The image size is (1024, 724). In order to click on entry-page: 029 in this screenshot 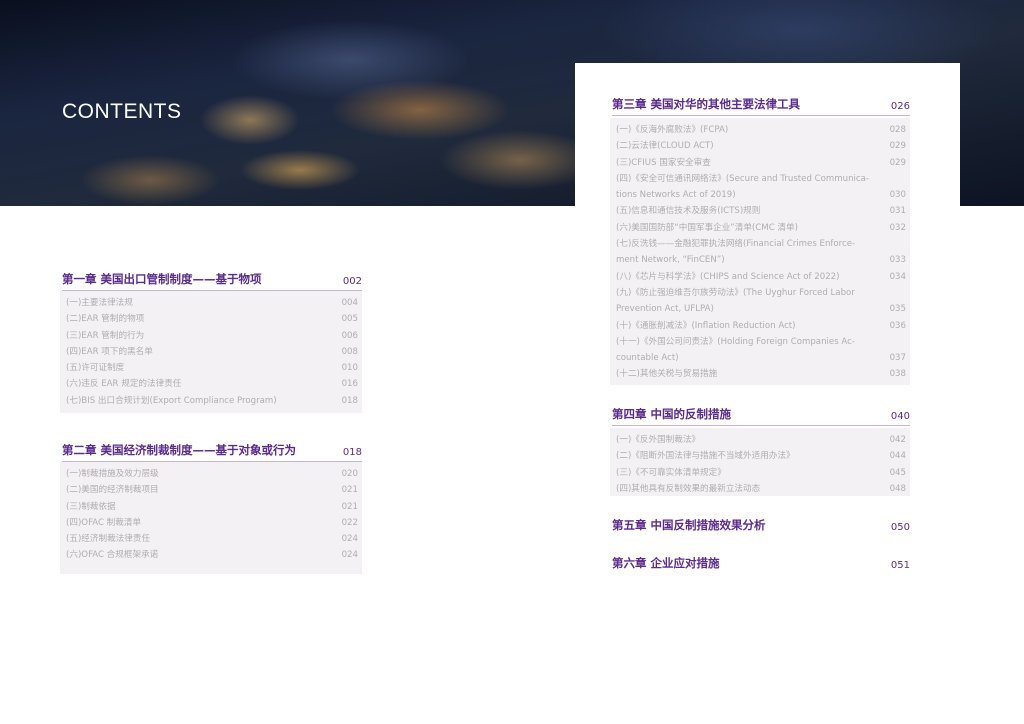, I will do `click(897, 162)`.